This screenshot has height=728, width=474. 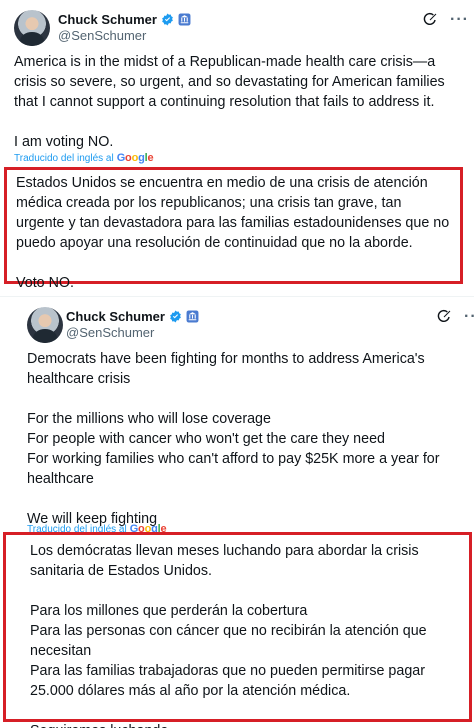 I want to click on translated-label-text: Traducido del inglés al, so click(x=64, y=158).